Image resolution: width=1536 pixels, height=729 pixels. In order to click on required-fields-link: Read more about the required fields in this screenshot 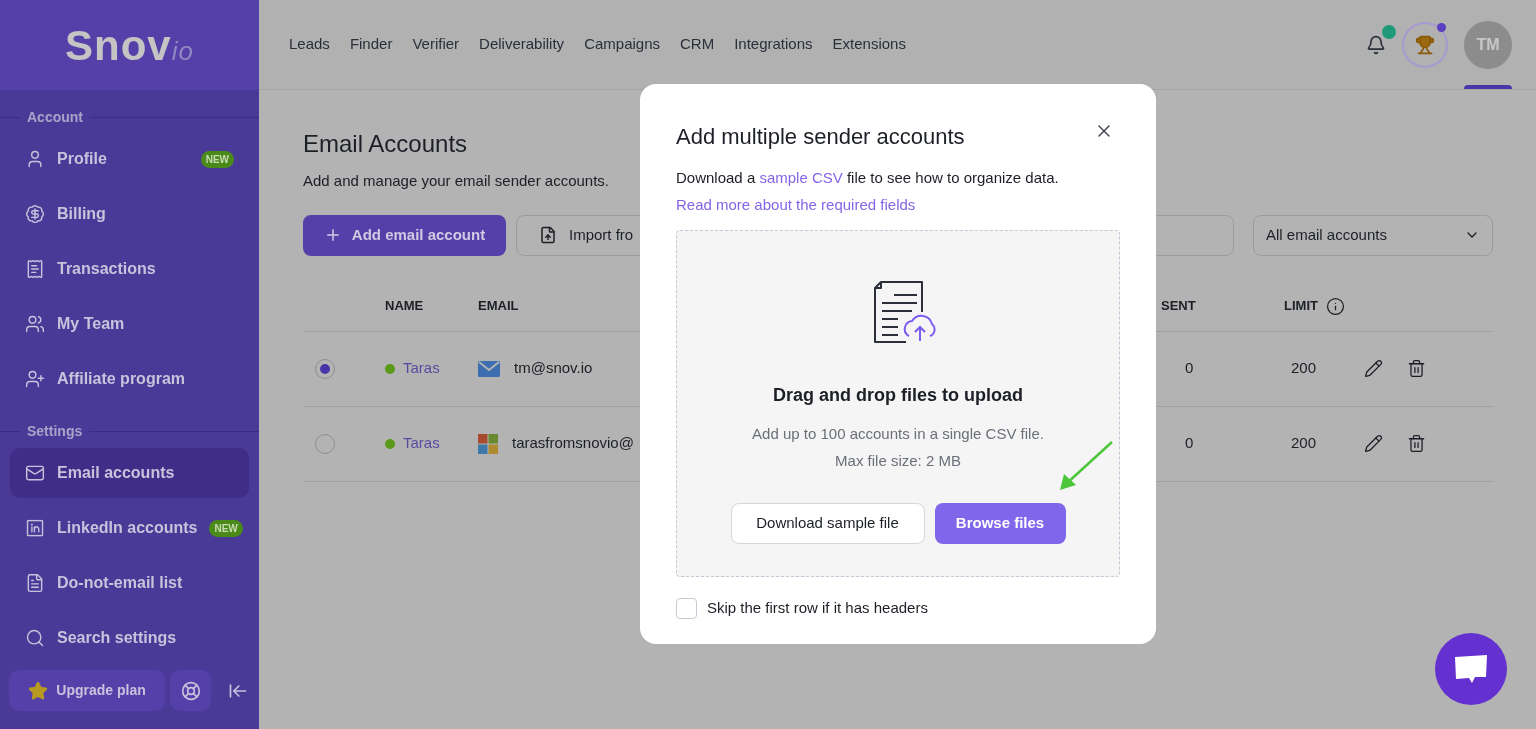, I will do `click(796, 204)`.